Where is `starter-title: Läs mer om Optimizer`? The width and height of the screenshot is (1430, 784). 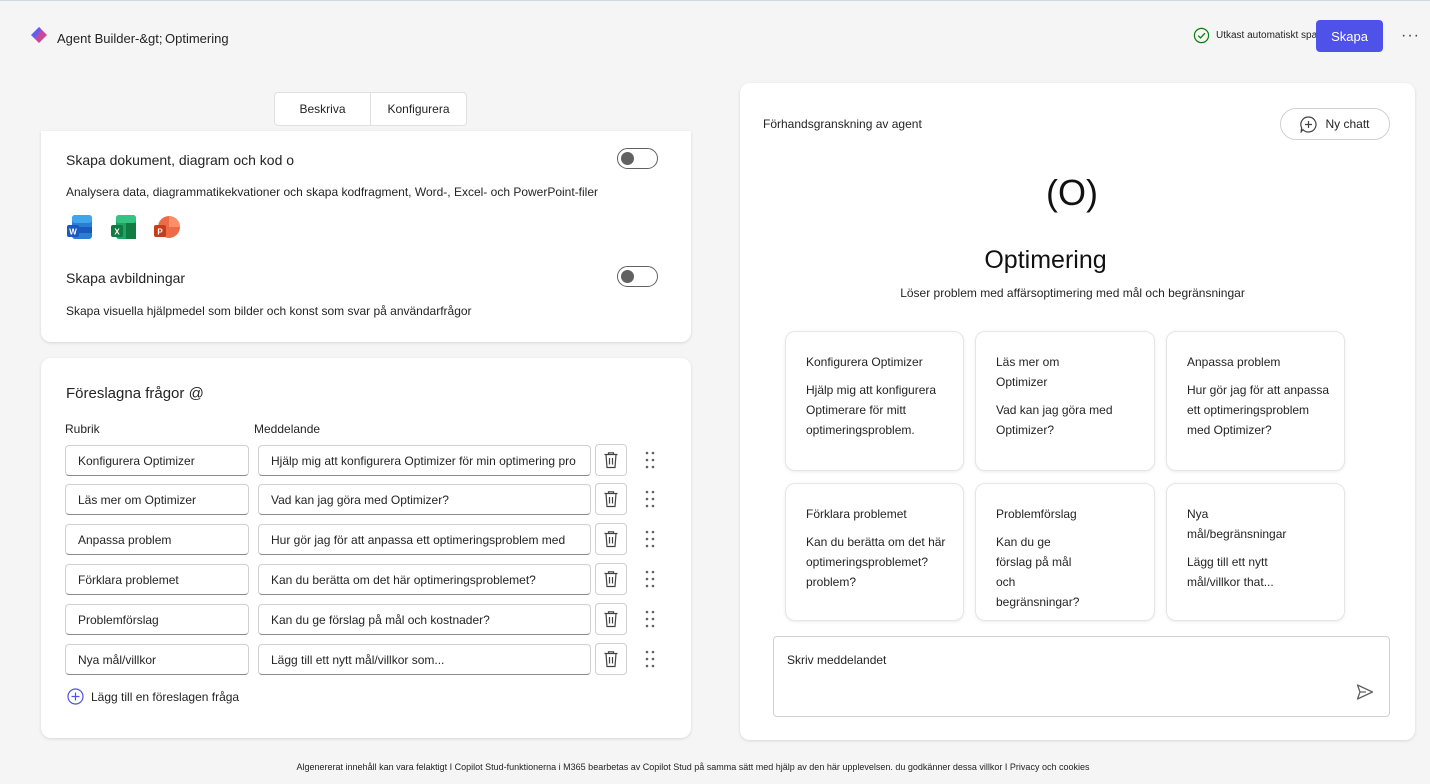 starter-title: Läs mer om Optimizer is located at coordinates (1028, 372).